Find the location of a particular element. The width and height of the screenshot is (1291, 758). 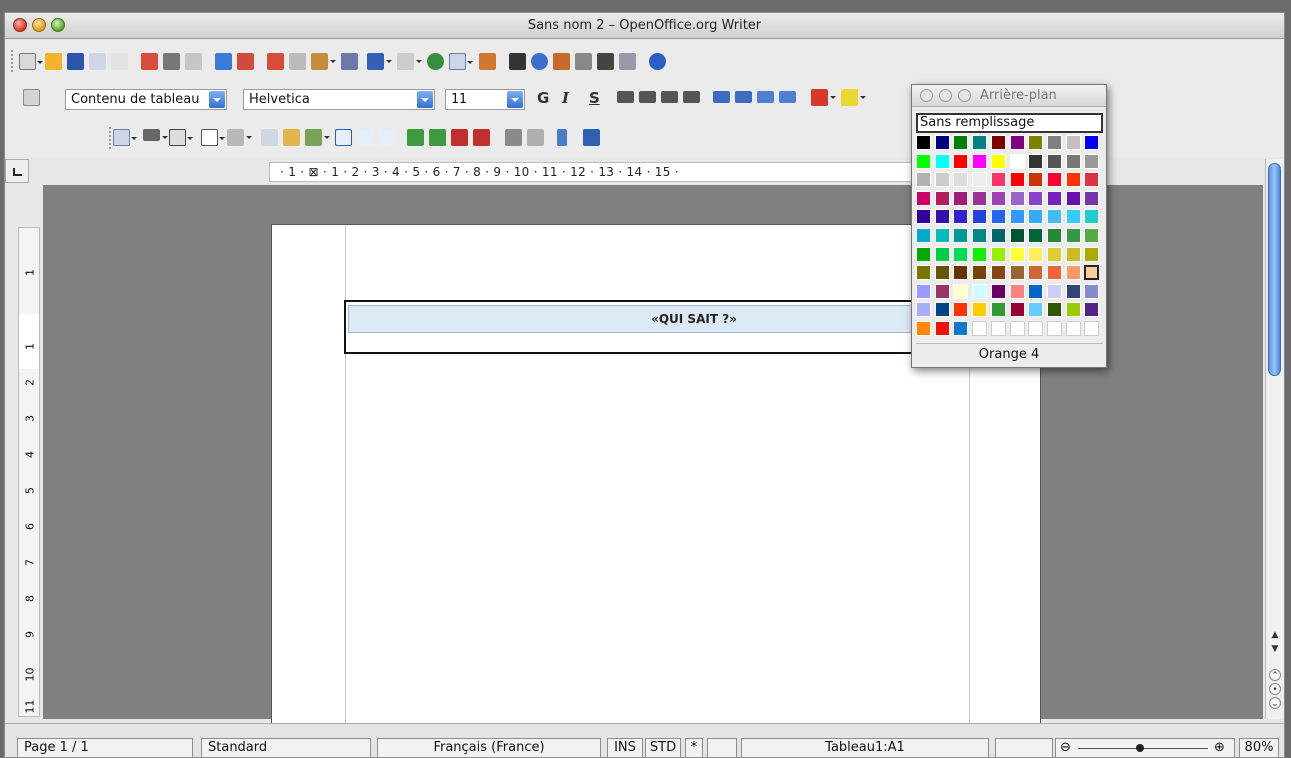

autospellcheck-icon is located at coordinates (245, 61).